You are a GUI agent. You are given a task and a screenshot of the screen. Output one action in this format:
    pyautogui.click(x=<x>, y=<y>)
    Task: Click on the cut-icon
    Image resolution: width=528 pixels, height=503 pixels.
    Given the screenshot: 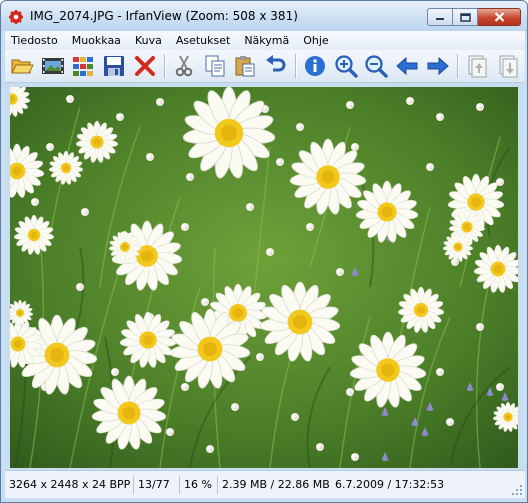 What is the action you would take?
    pyautogui.click(x=184, y=66)
    